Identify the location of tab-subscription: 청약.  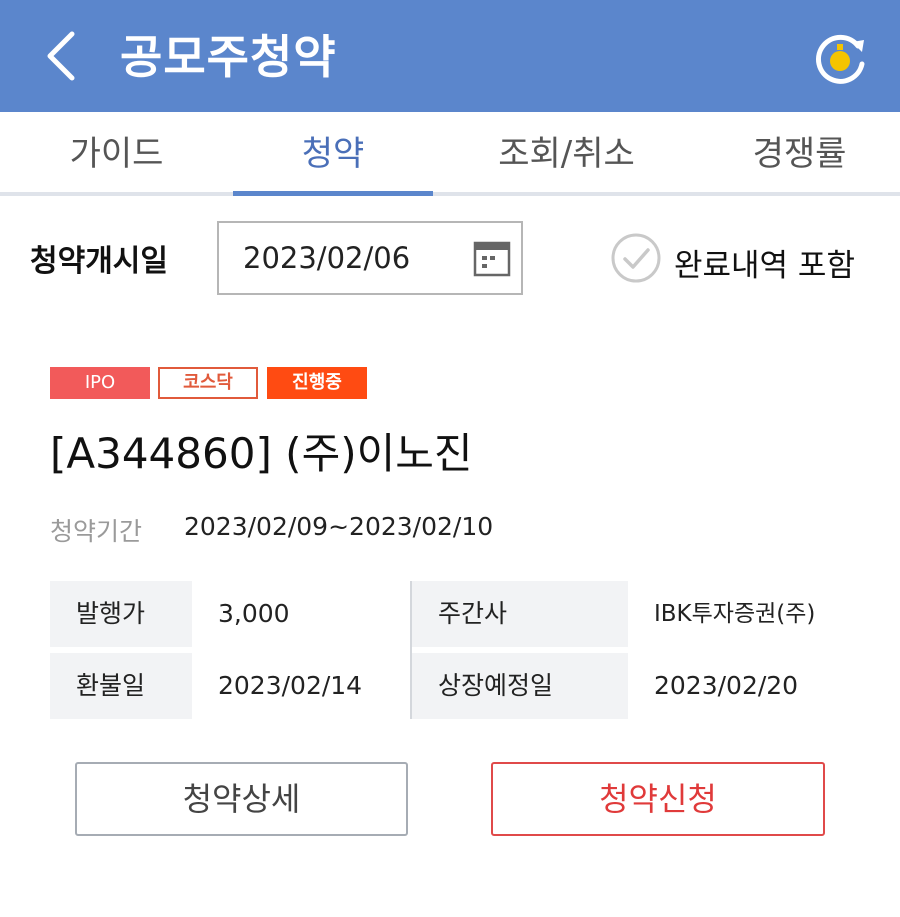
(333, 154).